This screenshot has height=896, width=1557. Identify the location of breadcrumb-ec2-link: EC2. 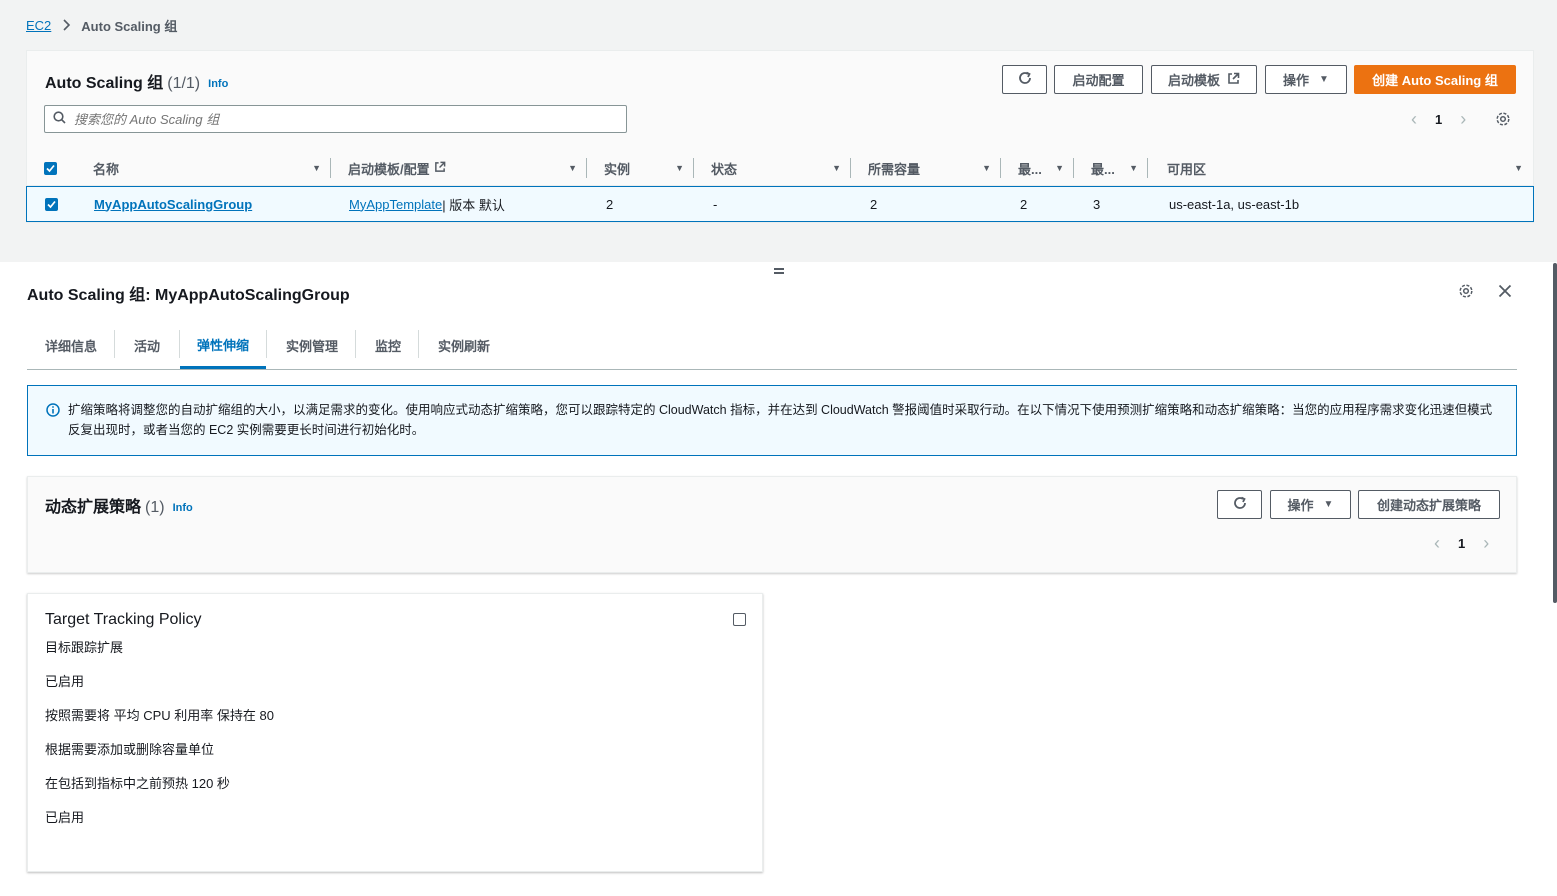
(38, 25).